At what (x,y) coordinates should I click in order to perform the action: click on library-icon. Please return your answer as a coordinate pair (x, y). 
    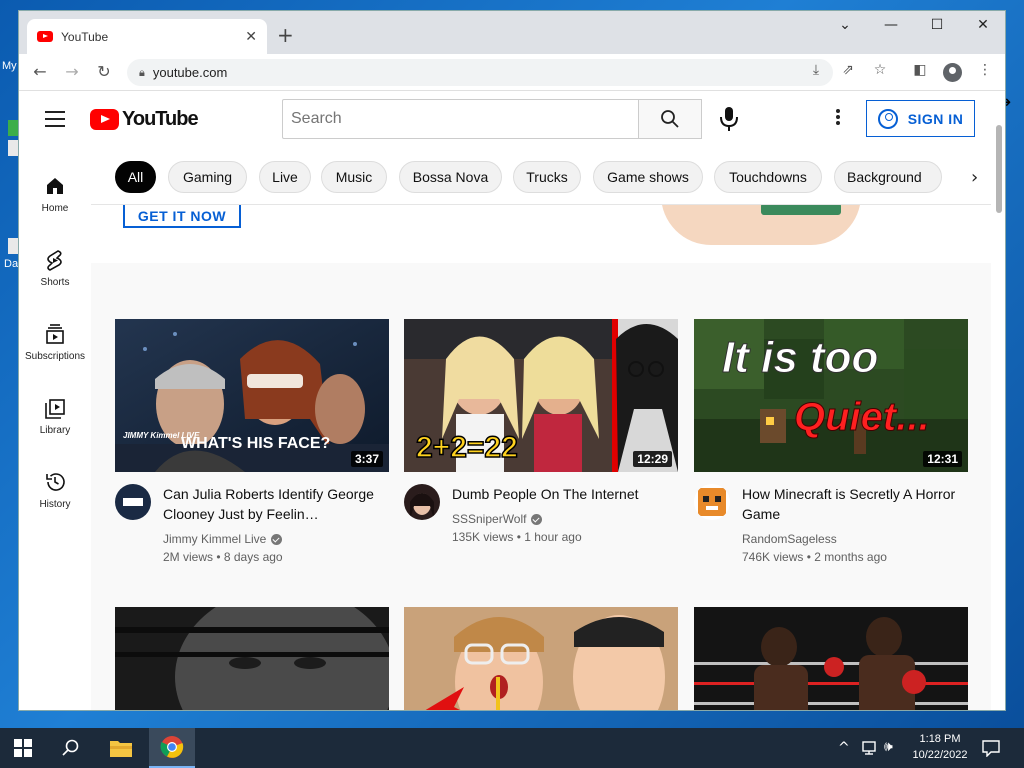
    Looking at the image, I should click on (55, 409).